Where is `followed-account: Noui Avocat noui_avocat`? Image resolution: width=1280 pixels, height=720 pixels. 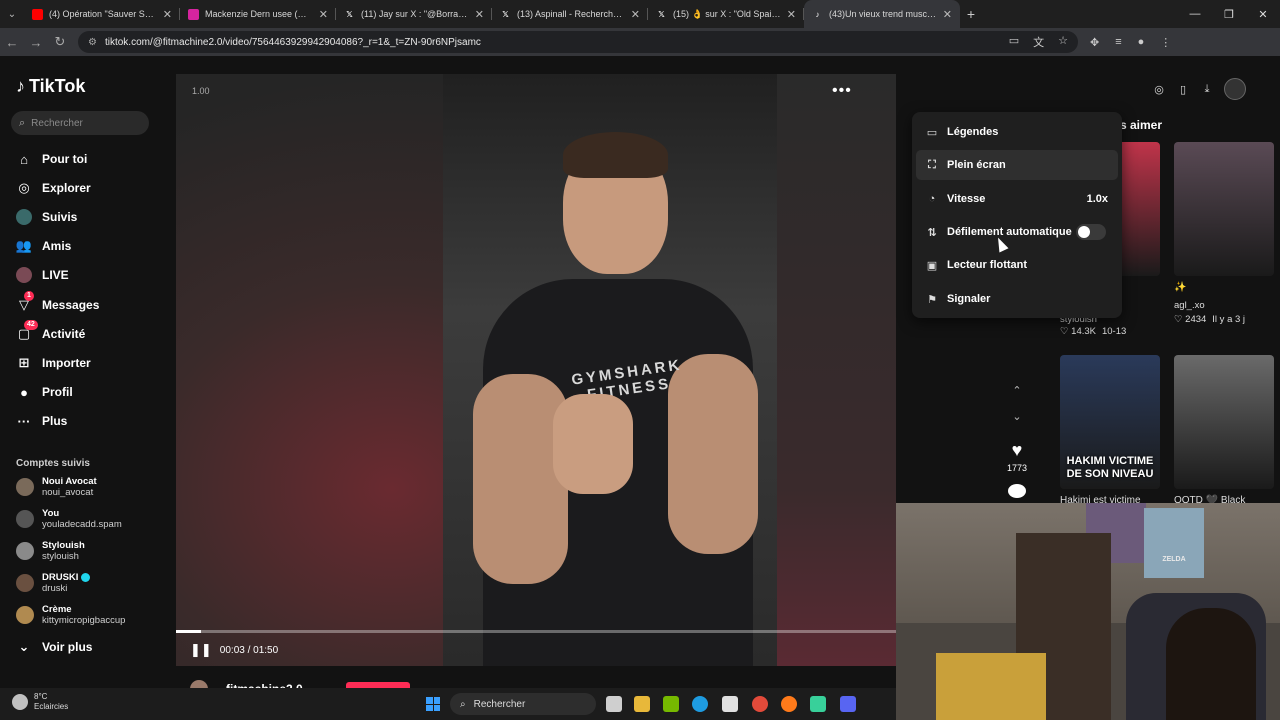 followed-account: Noui Avocat noui_avocat is located at coordinates (56, 487).